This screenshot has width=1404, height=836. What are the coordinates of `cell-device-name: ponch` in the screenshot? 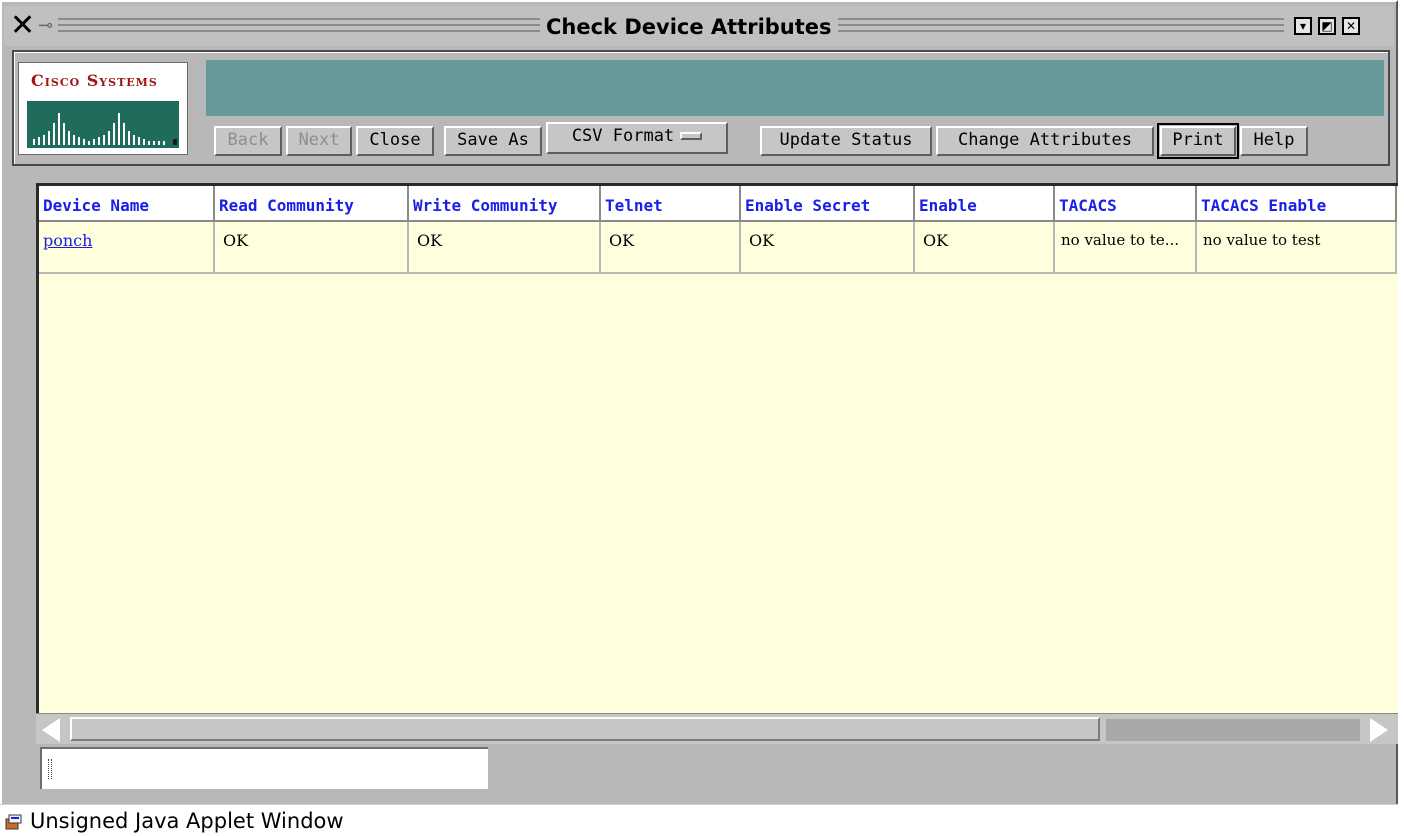 It's located at (127, 248).